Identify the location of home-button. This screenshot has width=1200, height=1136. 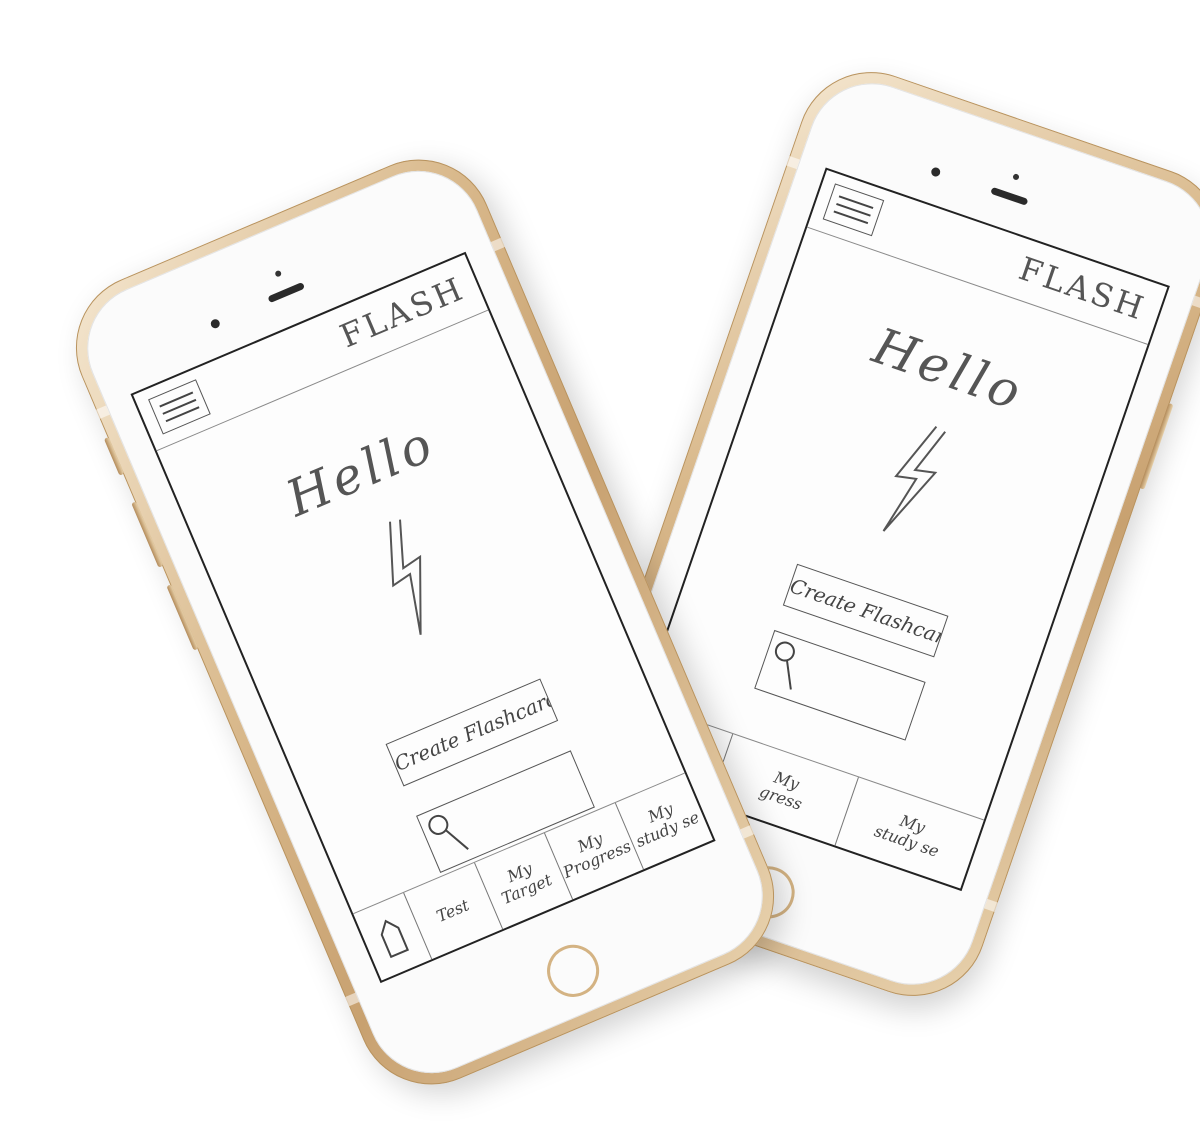
(573, 970).